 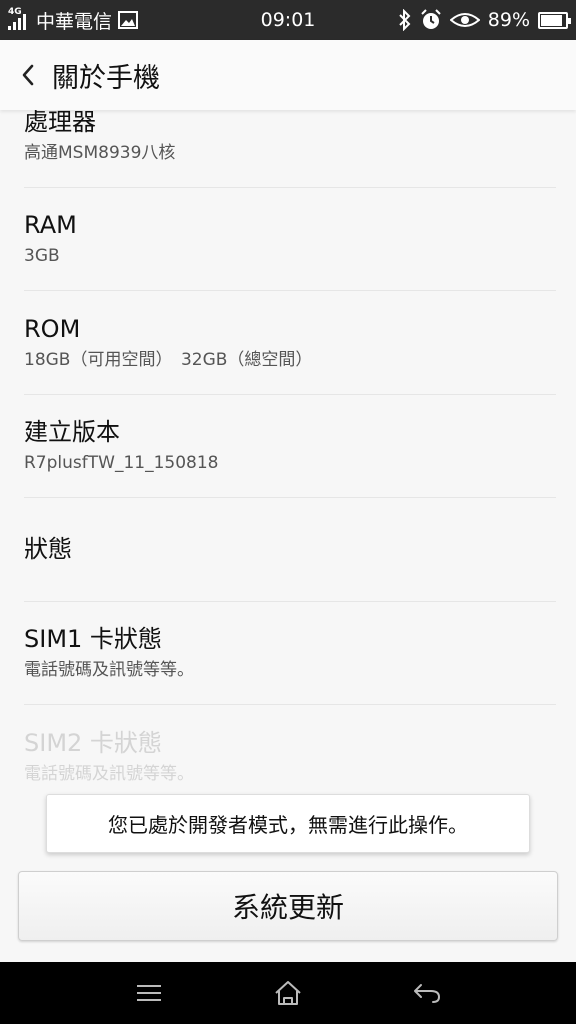 I want to click on item-subtitle: R7plusfTW_11_150818, so click(x=121, y=463).